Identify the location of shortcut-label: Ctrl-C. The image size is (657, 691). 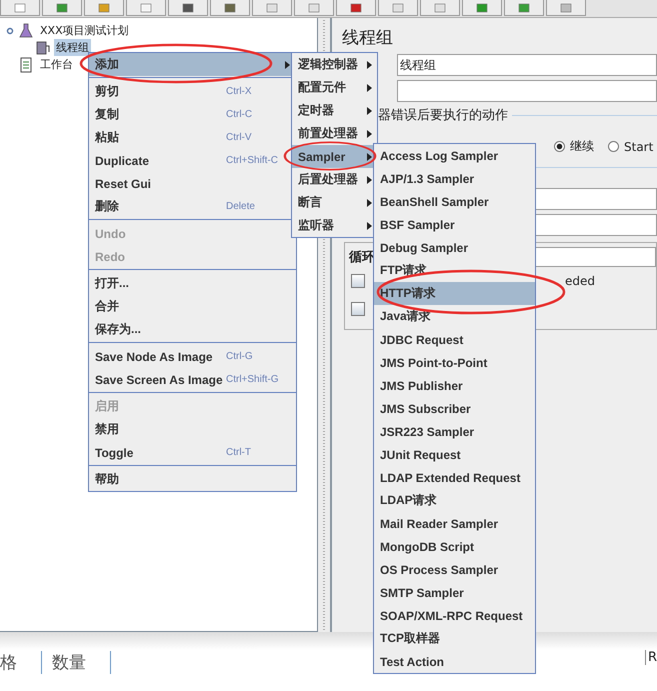
(239, 114).